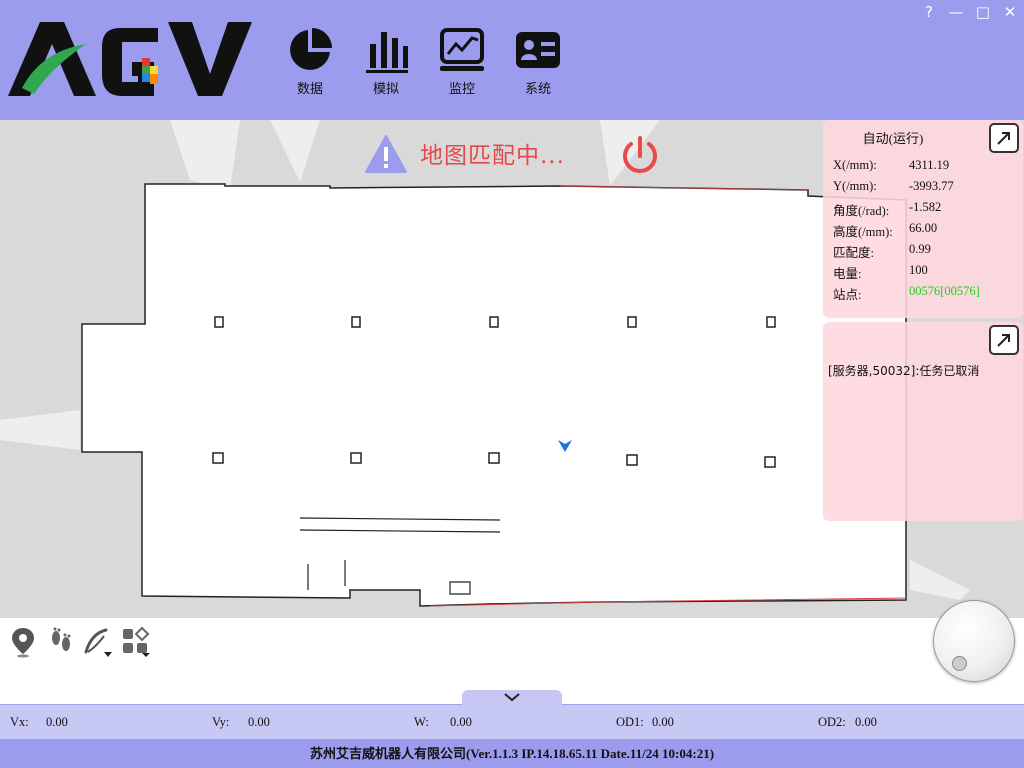 Image resolution: width=1024 pixels, height=768 pixels. Describe the element at coordinates (832, 722) in the screenshot. I see `od2-label: OD2:` at that location.